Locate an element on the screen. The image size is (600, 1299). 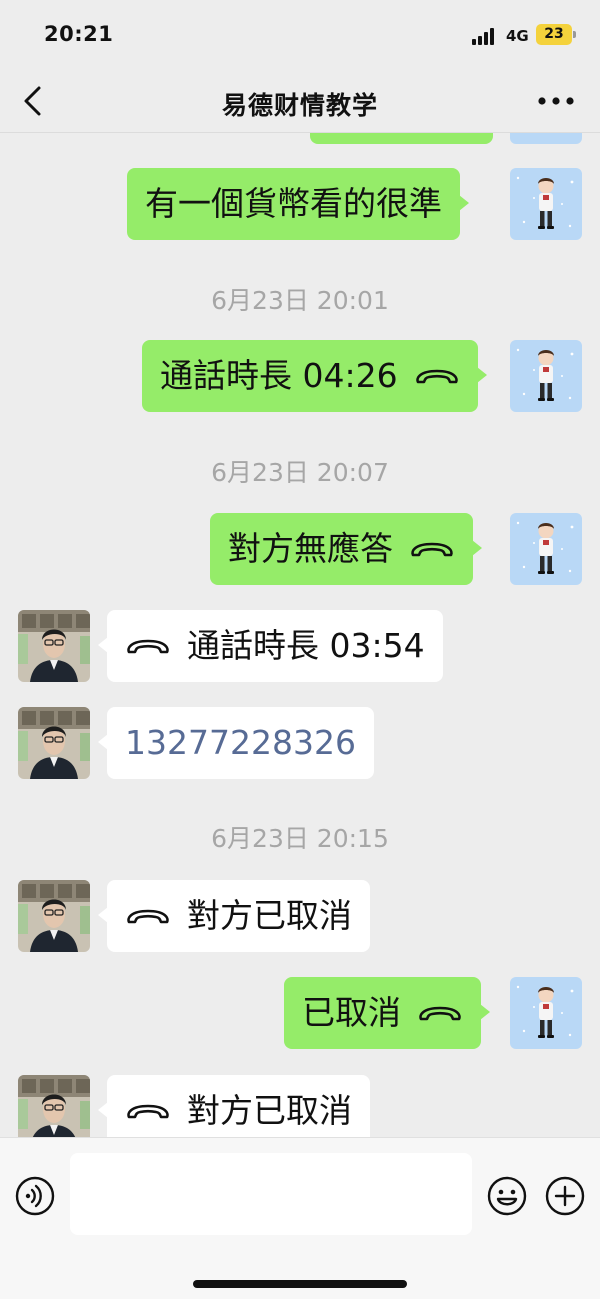
message-text: 有一個貨幣看的很準 is located at coordinates (293, 203).